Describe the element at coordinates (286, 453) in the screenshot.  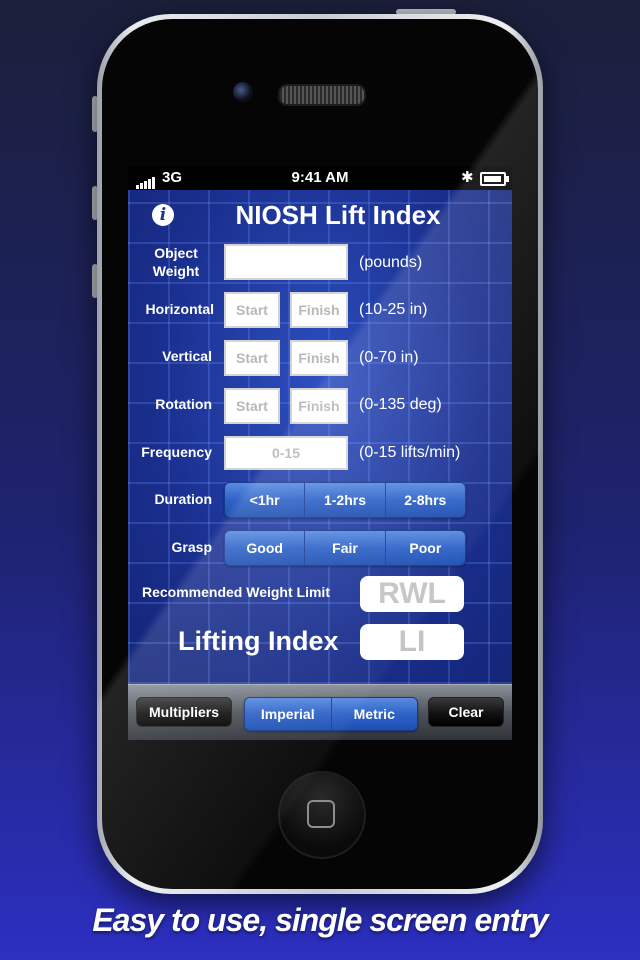
I see `frequency-input: 0-15` at that location.